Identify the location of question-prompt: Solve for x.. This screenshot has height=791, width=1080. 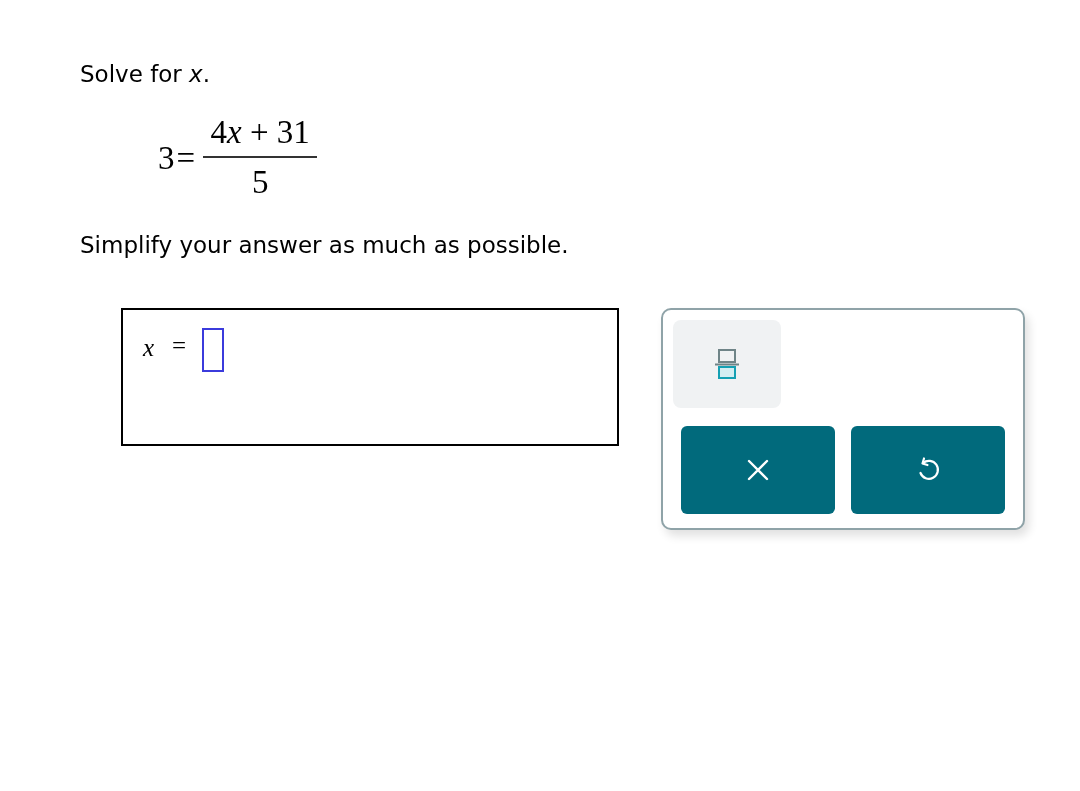
(145, 74).